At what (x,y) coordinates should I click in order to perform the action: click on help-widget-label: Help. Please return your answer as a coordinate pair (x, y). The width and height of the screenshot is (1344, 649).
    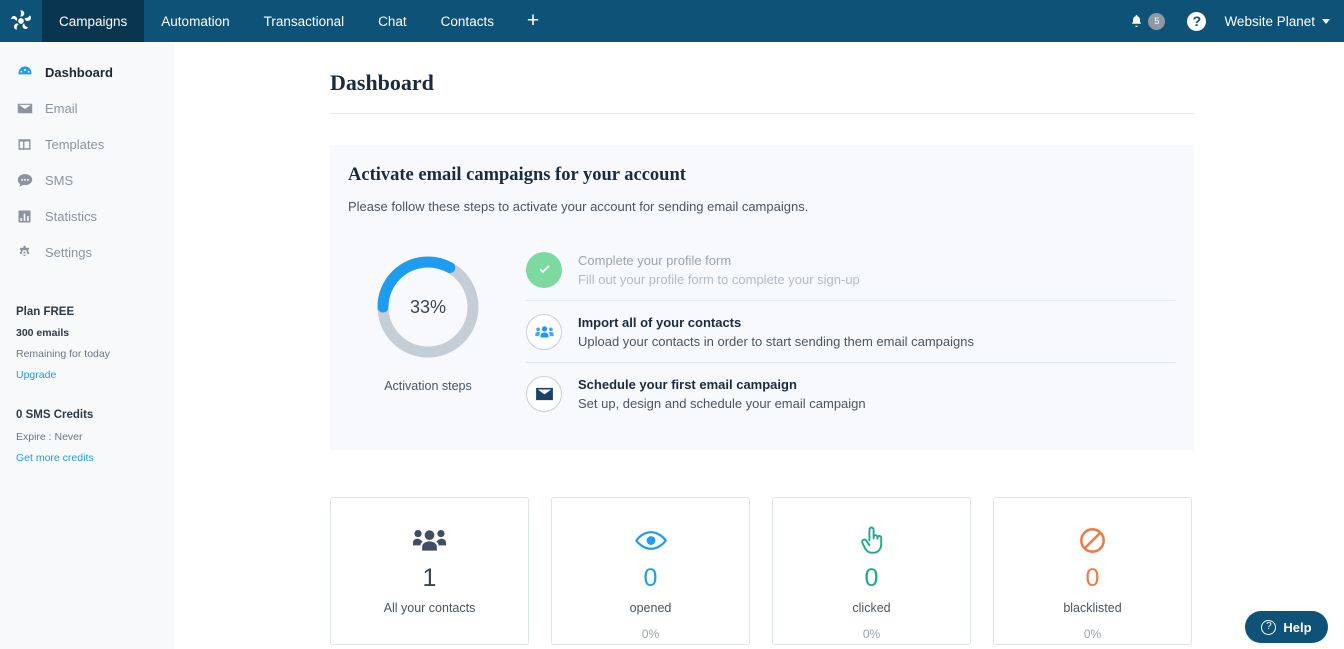
    Looking at the image, I should click on (1297, 627).